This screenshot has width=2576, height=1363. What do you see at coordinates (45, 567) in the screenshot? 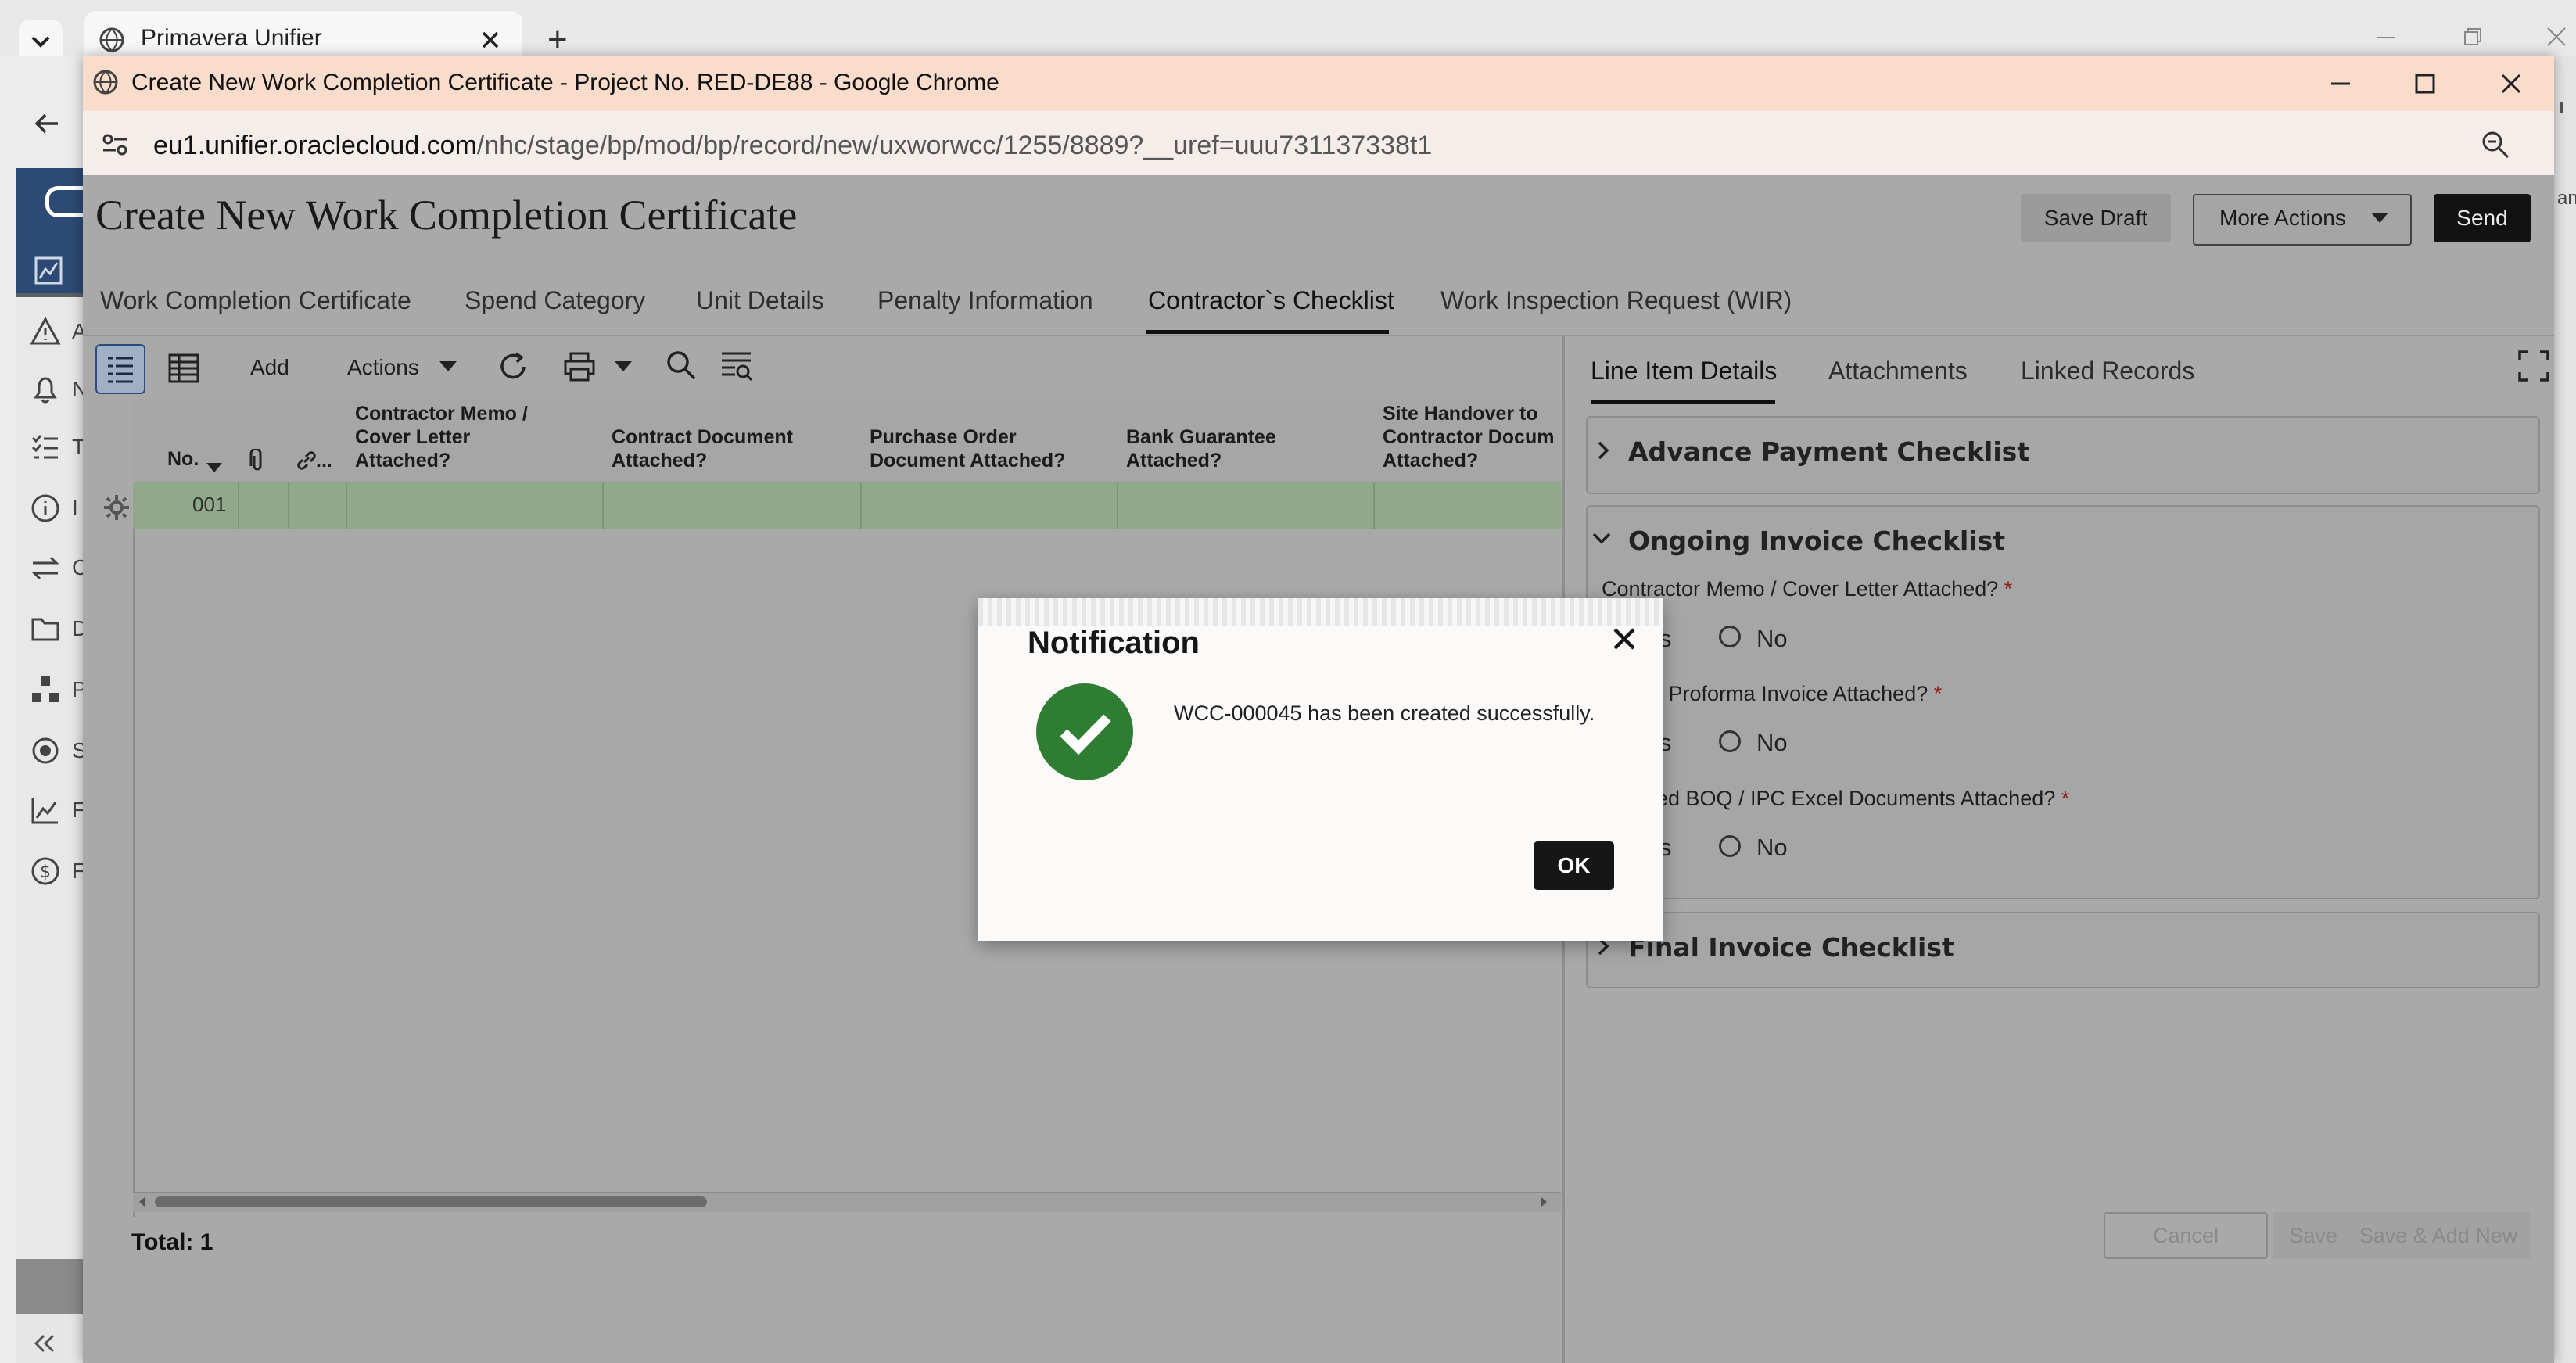
I see `transfer-icon` at bounding box center [45, 567].